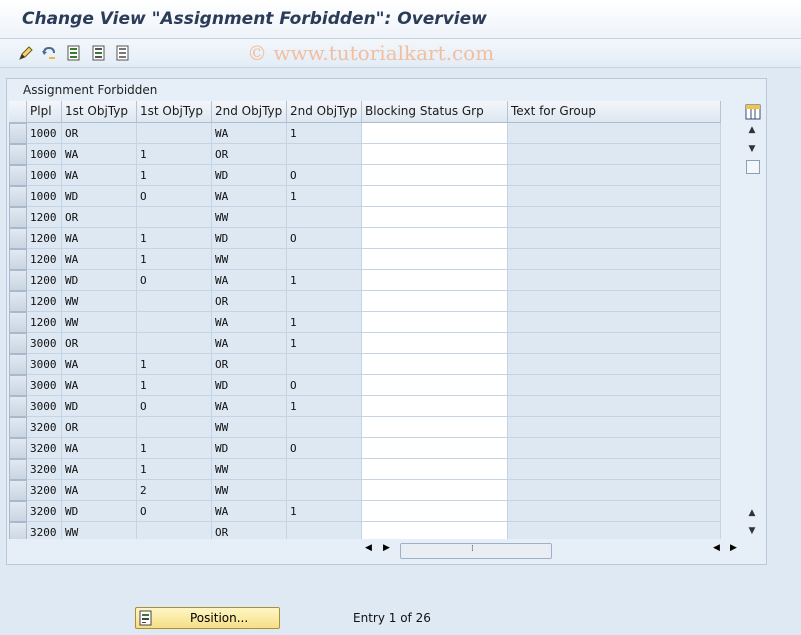 The height and width of the screenshot is (635, 801). Describe the element at coordinates (123, 53) in the screenshot. I see `deselect-all-icon` at that location.